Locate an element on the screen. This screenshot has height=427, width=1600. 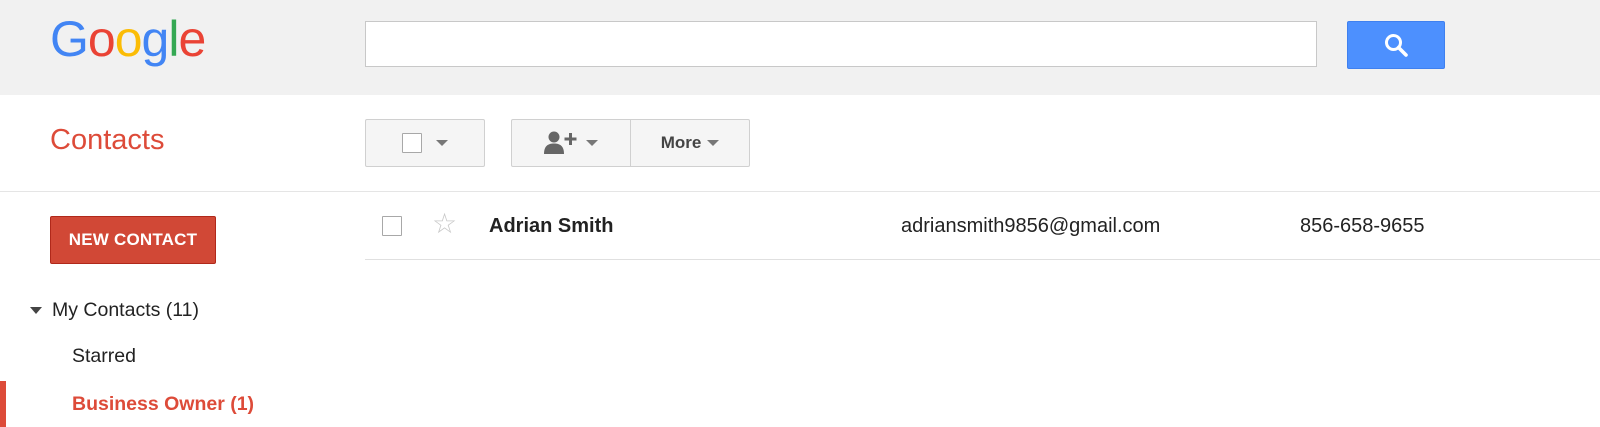
more-button: More is located at coordinates (690, 143).